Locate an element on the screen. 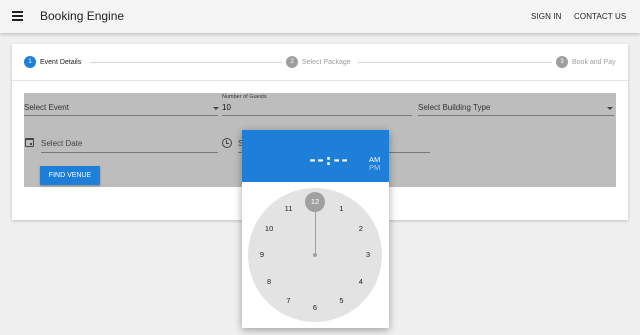  clock-hour-2: 2 is located at coordinates (361, 229).